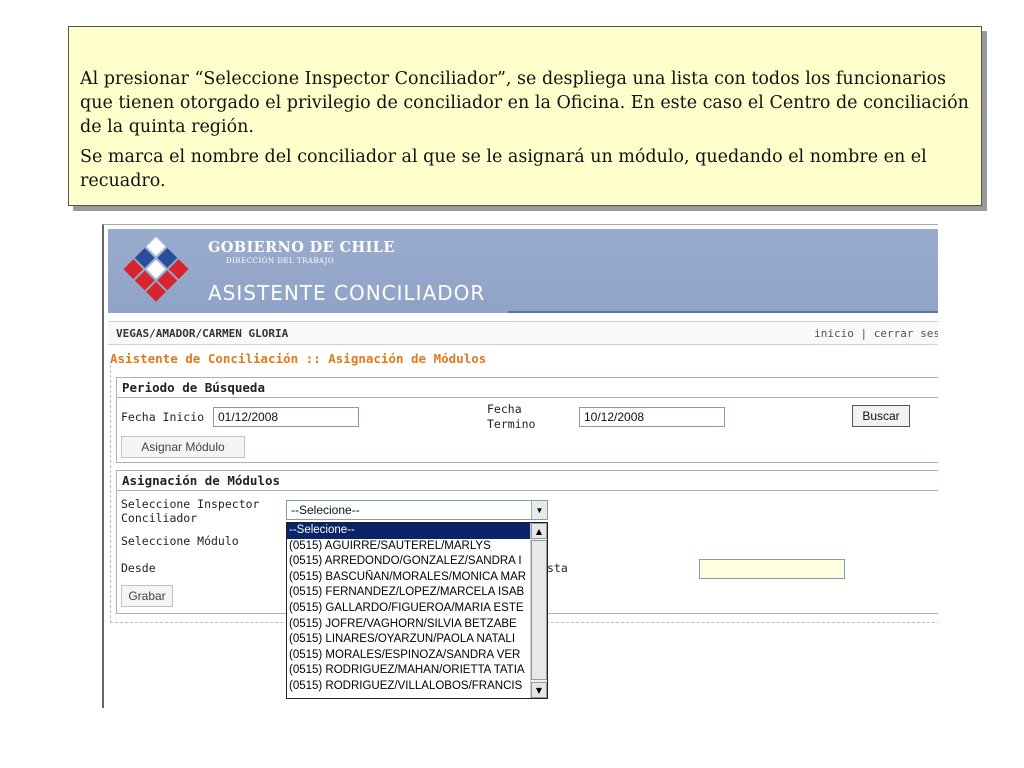 Image resolution: width=1024 pixels, height=768 pixels. Describe the element at coordinates (906, 333) in the screenshot. I see `cerrar-sesion-link: cerrar ses` at that location.